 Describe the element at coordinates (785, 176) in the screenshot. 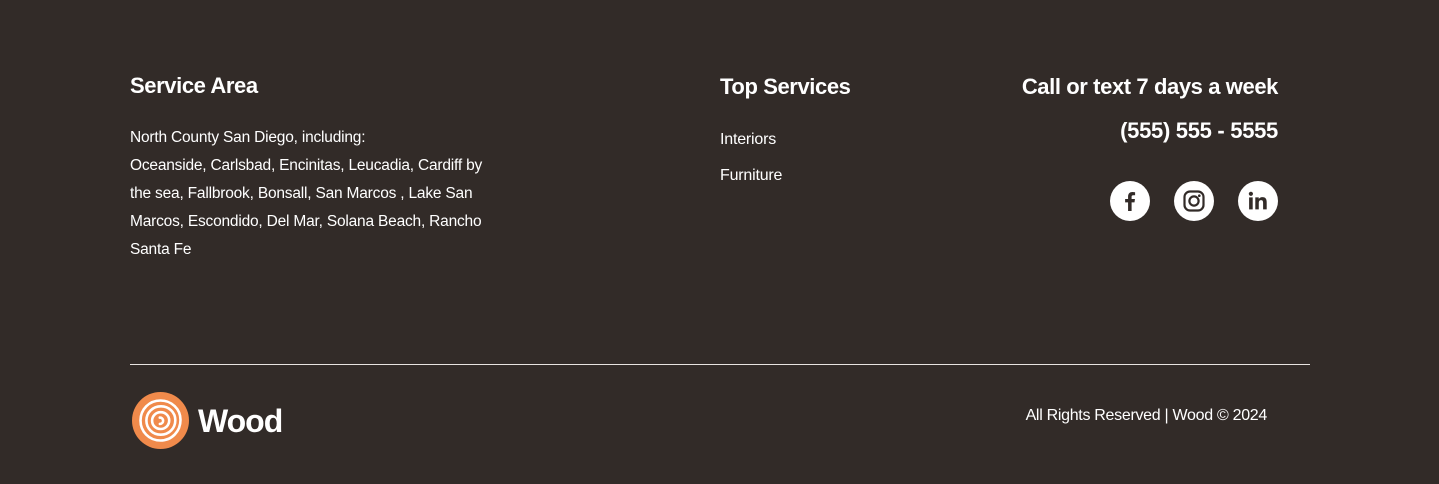

I see `service-link-furniture: Furniture` at that location.